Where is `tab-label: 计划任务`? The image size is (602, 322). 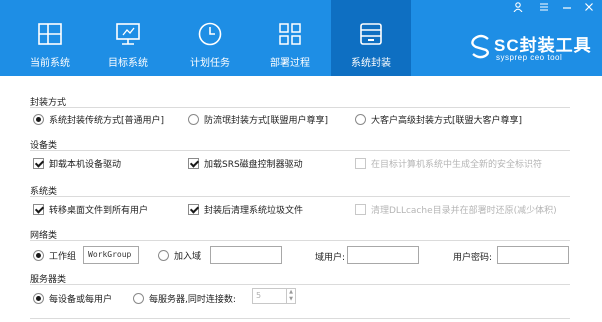 tab-label: 计划任务 is located at coordinates (210, 63).